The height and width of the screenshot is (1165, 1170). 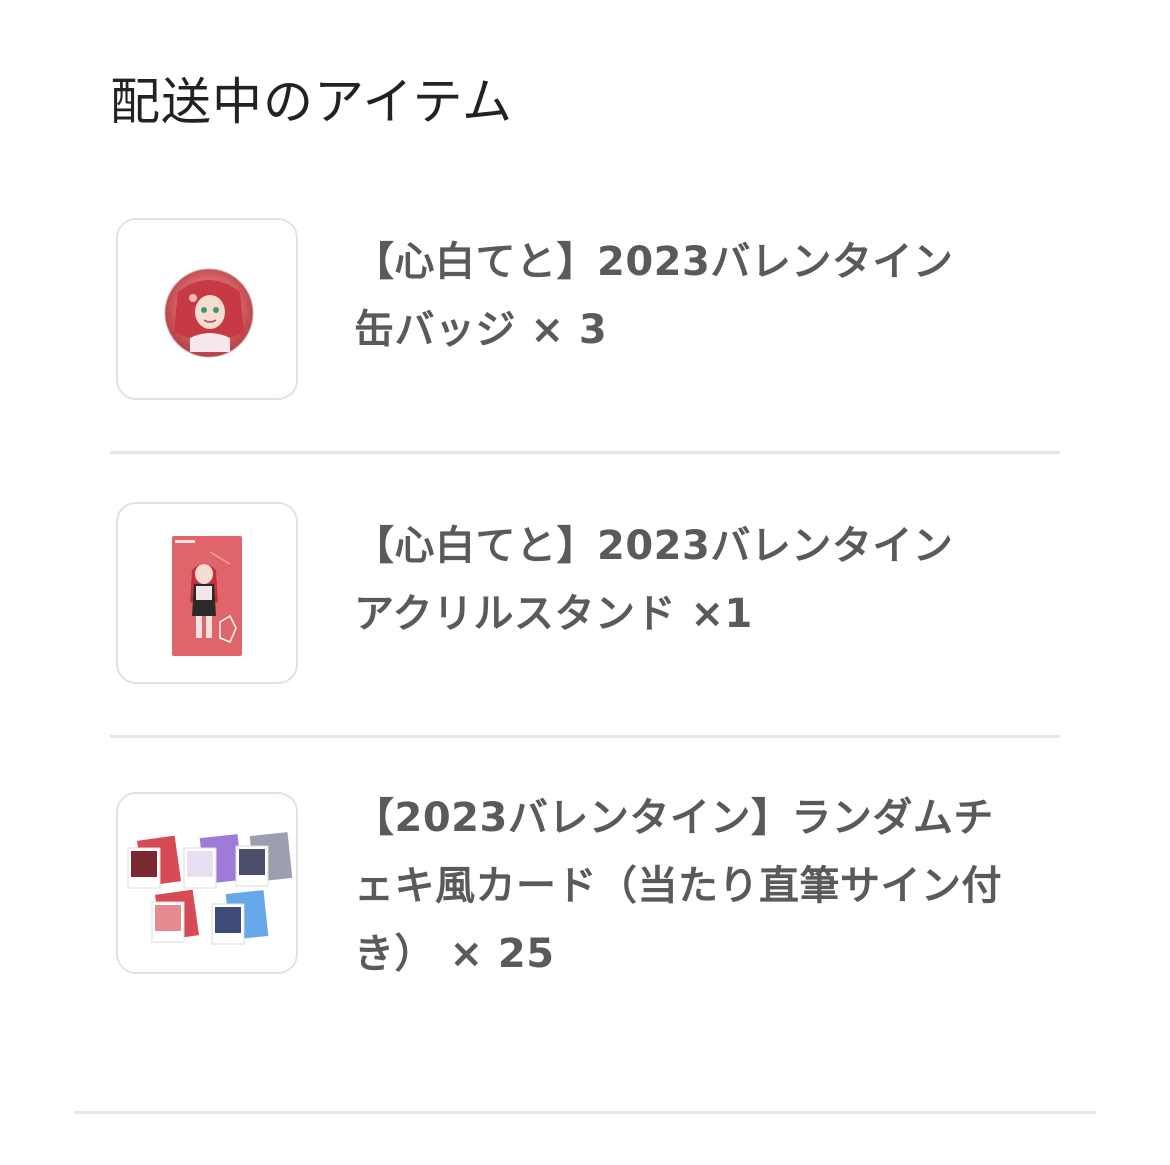 What do you see at coordinates (210, 888) in the screenshot?
I see `cheki-cards-image` at bounding box center [210, 888].